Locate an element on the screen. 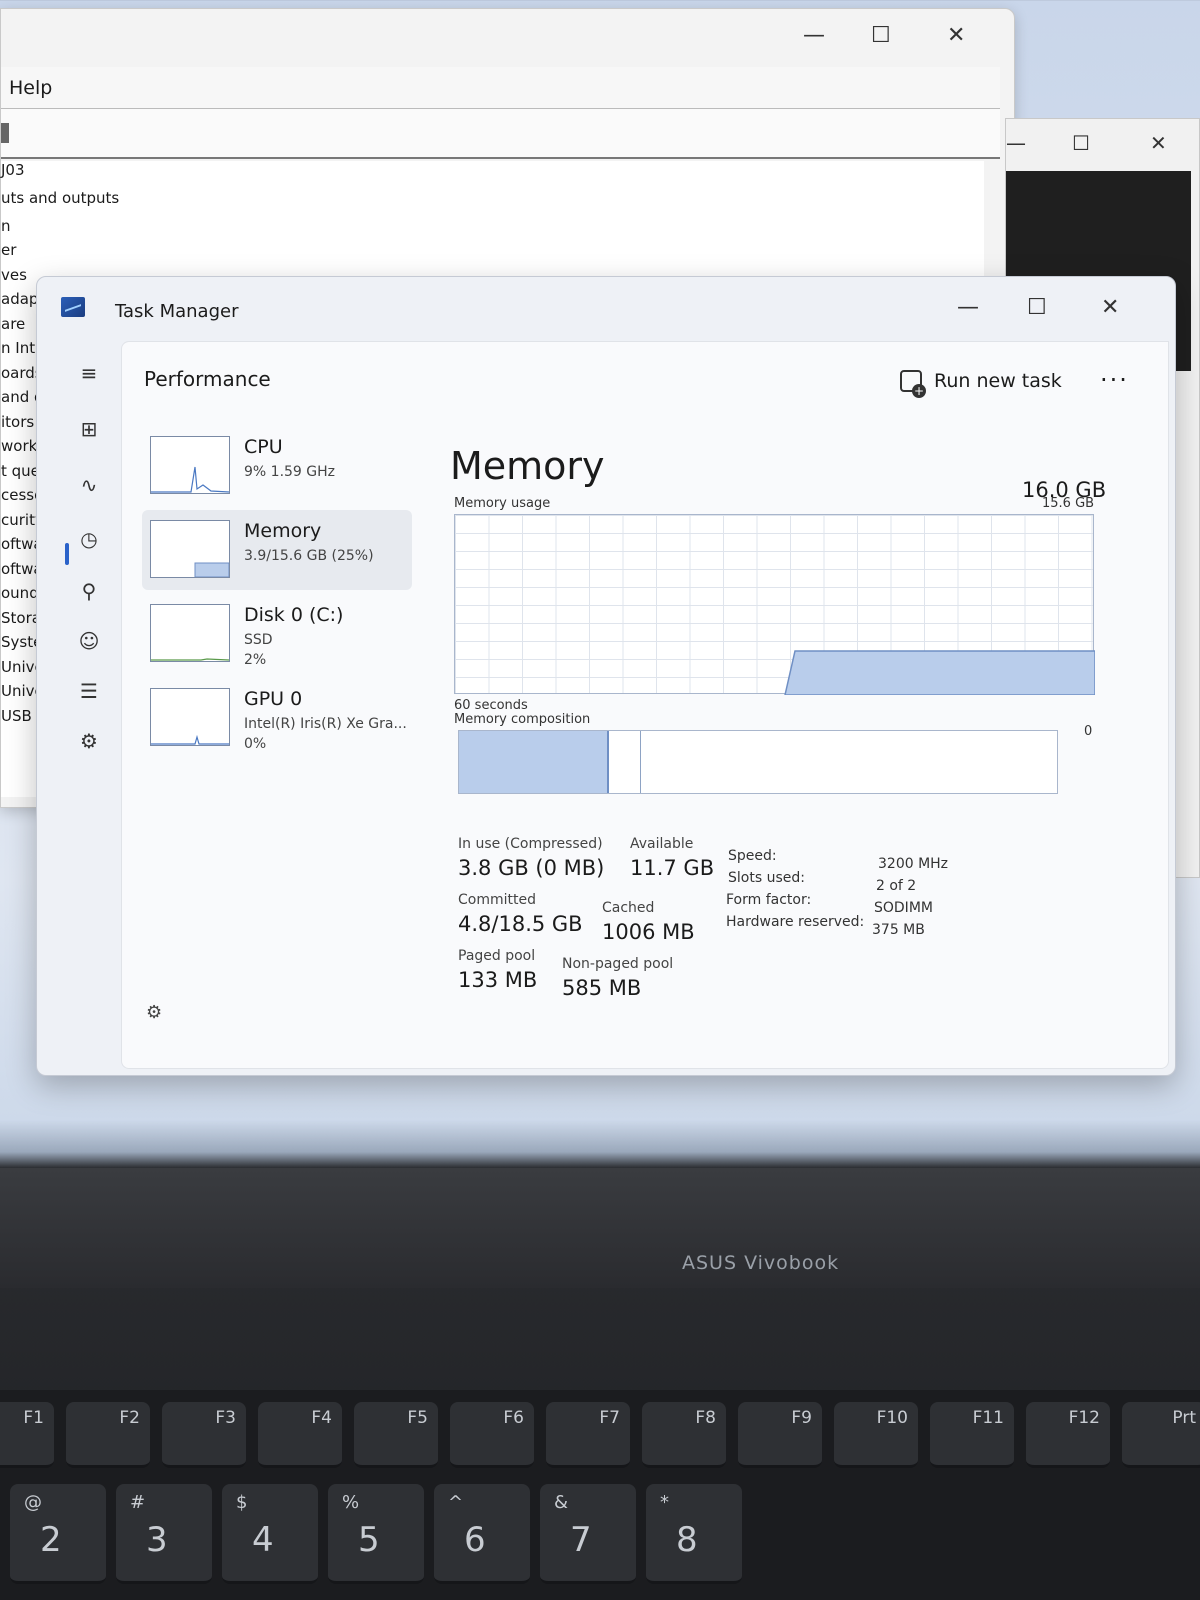 Image resolution: width=1200 pixels, height=1600 pixels. num-key-7: & 7 is located at coordinates (588, 1534).